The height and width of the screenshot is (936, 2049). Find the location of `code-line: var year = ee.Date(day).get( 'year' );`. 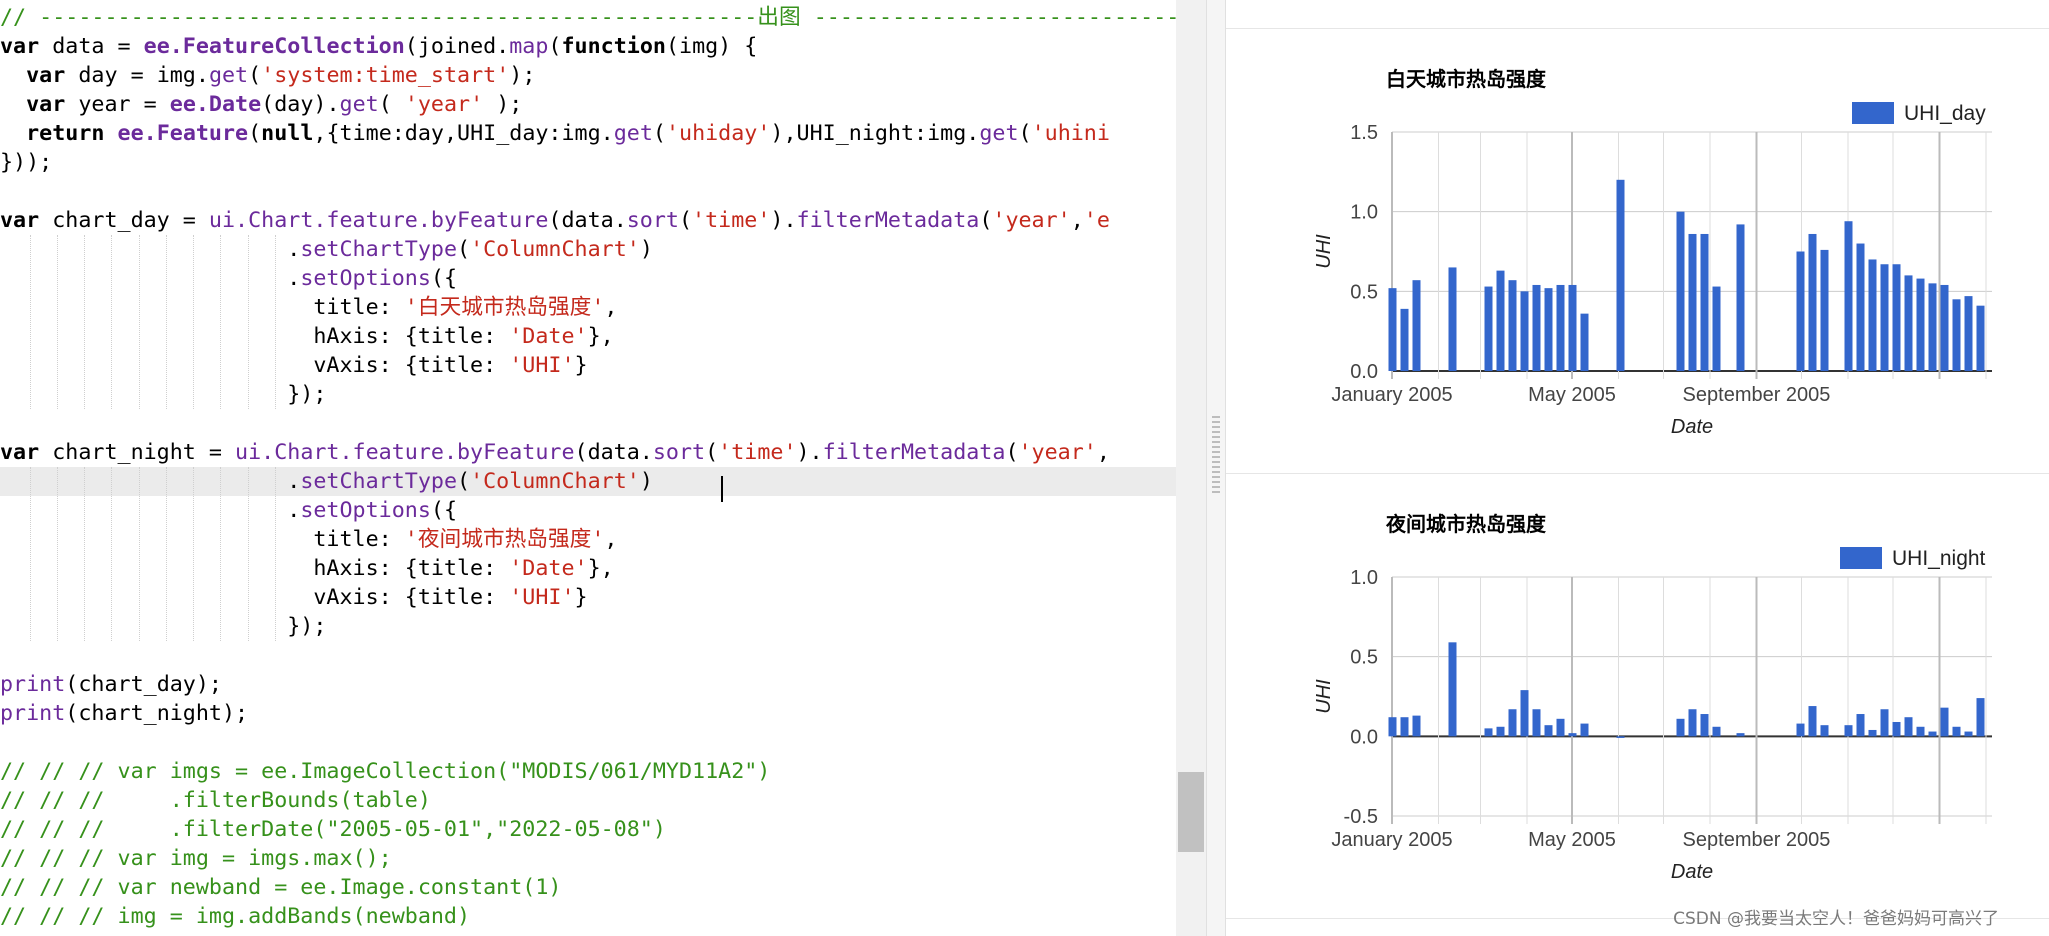

code-line: var year = ee.Date(day).get( 'year' ); is located at coordinates (261, 104).